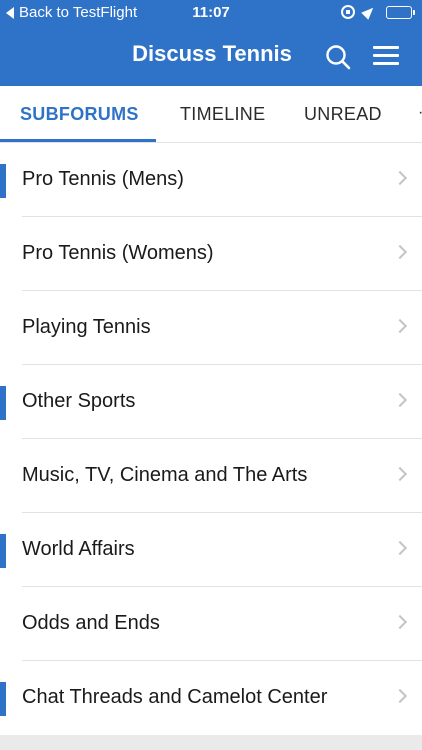  What do you see at coordinates (211, 328) in the screenshot?
I see `subforum-row-playing-tennis: Playing Tennis` at bounding box center [211, 328].